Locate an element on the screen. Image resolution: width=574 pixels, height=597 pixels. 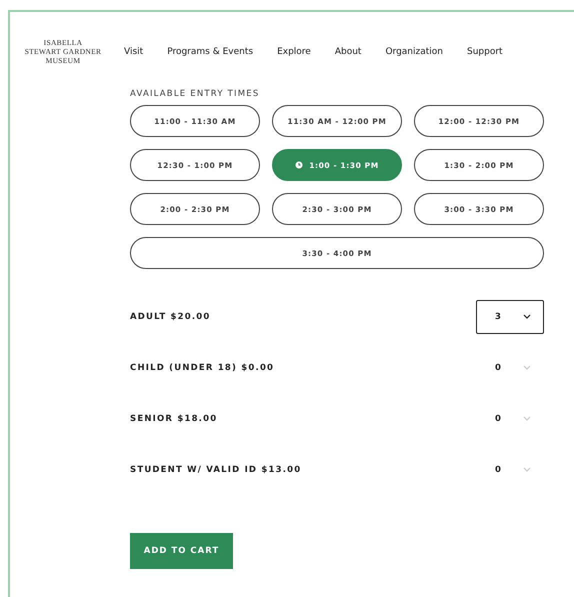
nav-link: Organization is located at coordinates (414, 51).